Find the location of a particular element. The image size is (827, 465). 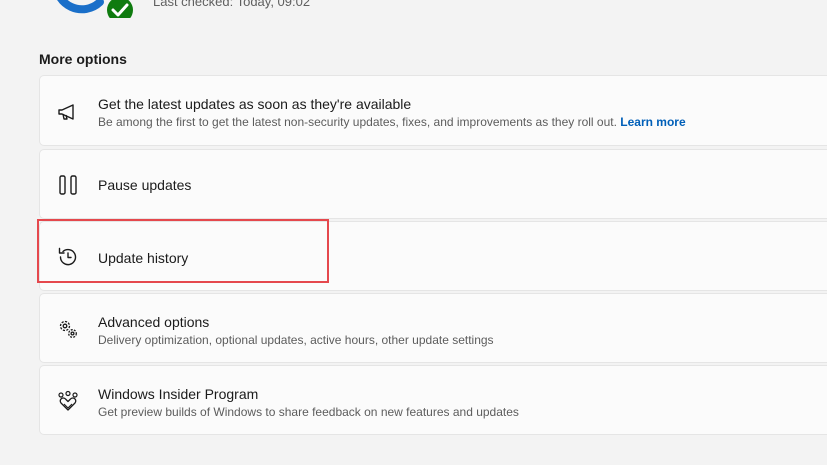

advanced-options-title: Advanced options is located at coordinates (154, 322).